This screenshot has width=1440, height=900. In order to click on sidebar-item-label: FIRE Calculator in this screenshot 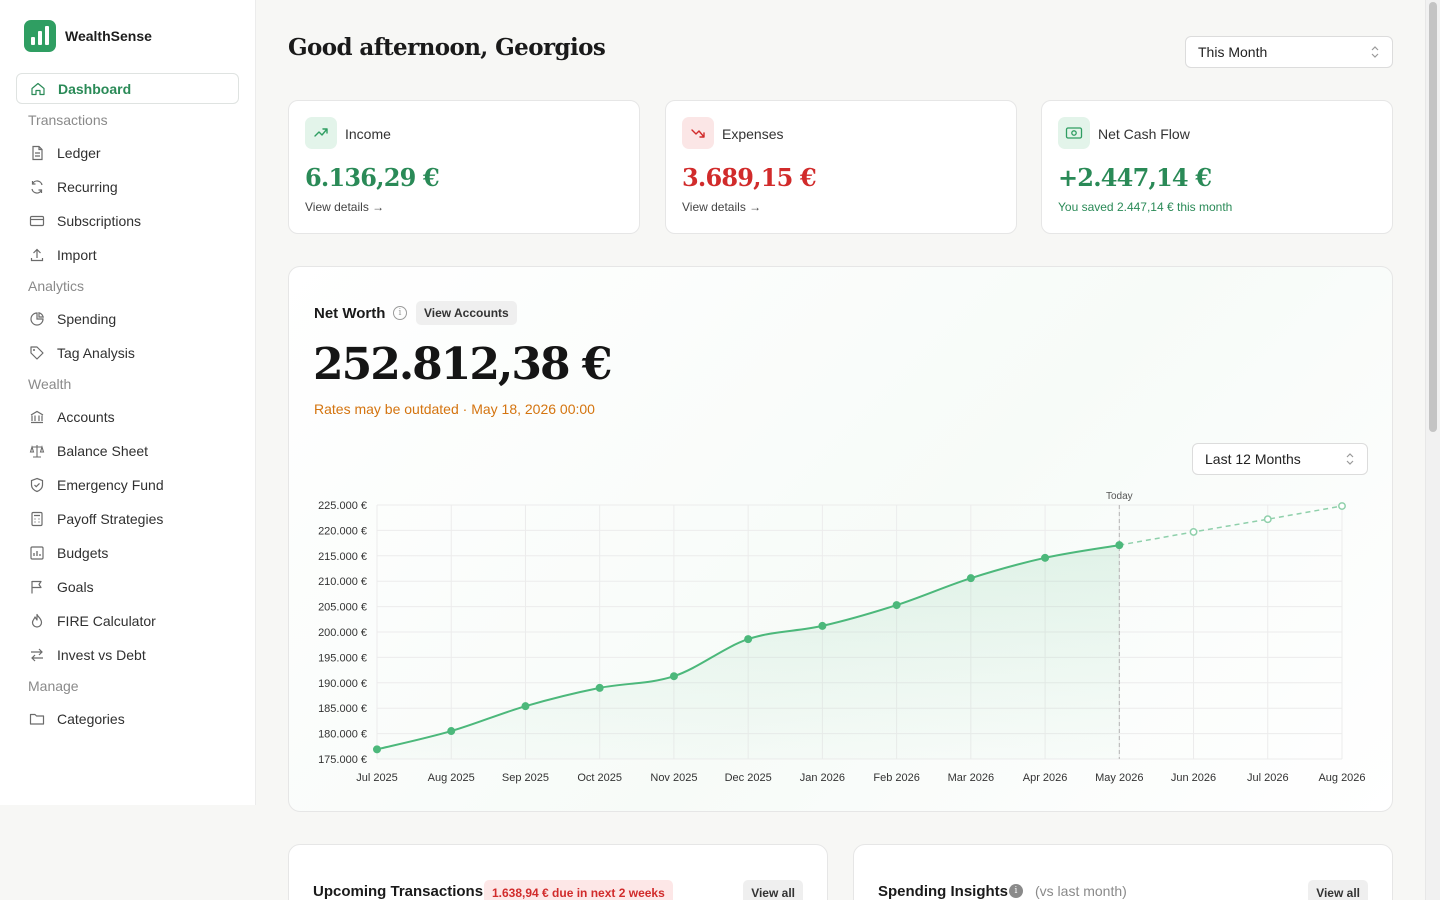, I will do `click(106, 620)`.